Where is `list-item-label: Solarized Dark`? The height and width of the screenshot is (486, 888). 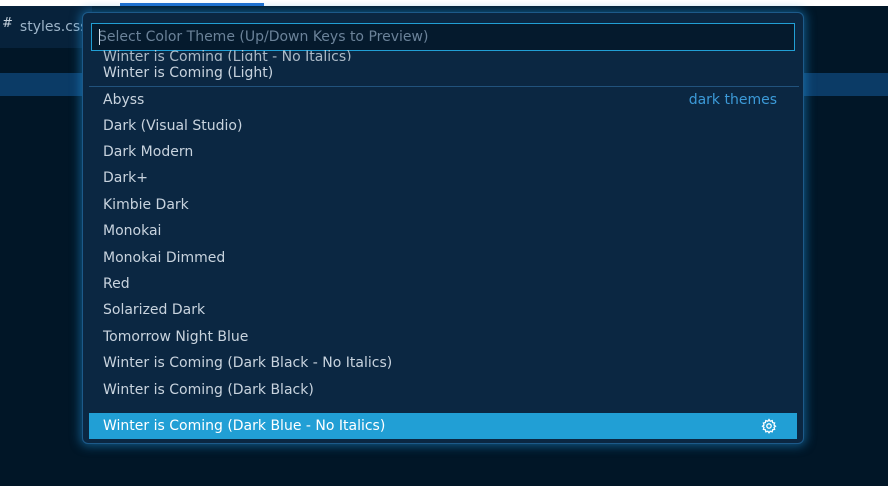
list-item-label: Solarized Dark is located at coordinates (154, 310).